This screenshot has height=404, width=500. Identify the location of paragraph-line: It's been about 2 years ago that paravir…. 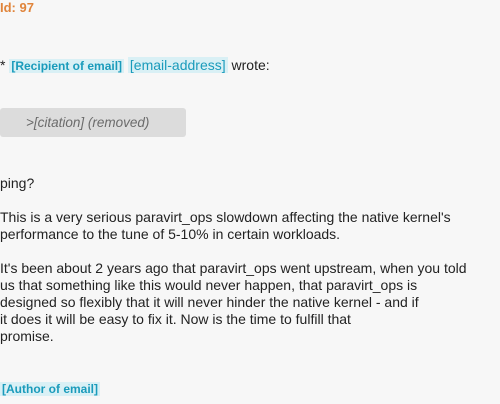
(233, 268).